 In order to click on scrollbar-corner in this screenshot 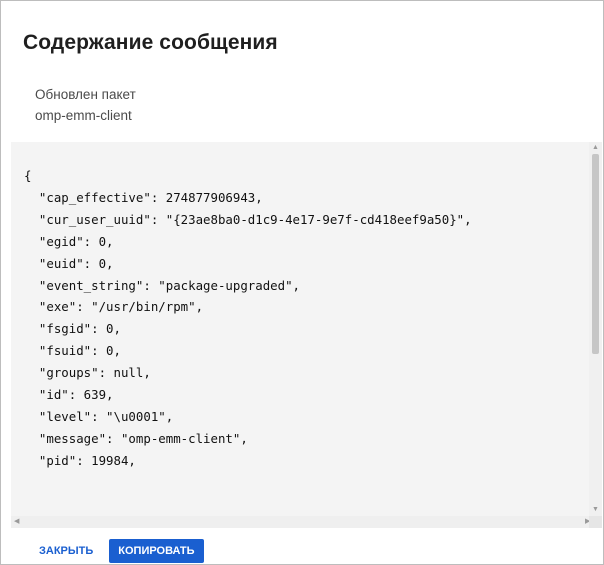, I will do `click(595, 522)`.